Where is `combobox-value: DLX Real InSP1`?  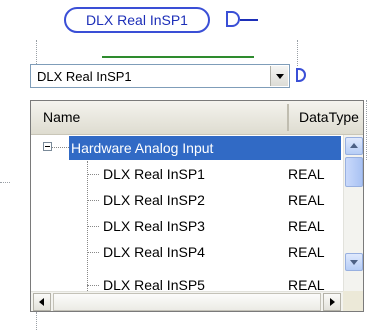 combobox-value: DLX Real InSP1 is located at coordinates (84, 76).